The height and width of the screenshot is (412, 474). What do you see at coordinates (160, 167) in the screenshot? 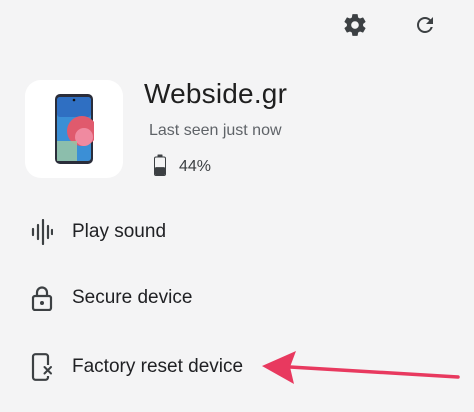
I see `battery-icon` at bounding box center [160, 167].